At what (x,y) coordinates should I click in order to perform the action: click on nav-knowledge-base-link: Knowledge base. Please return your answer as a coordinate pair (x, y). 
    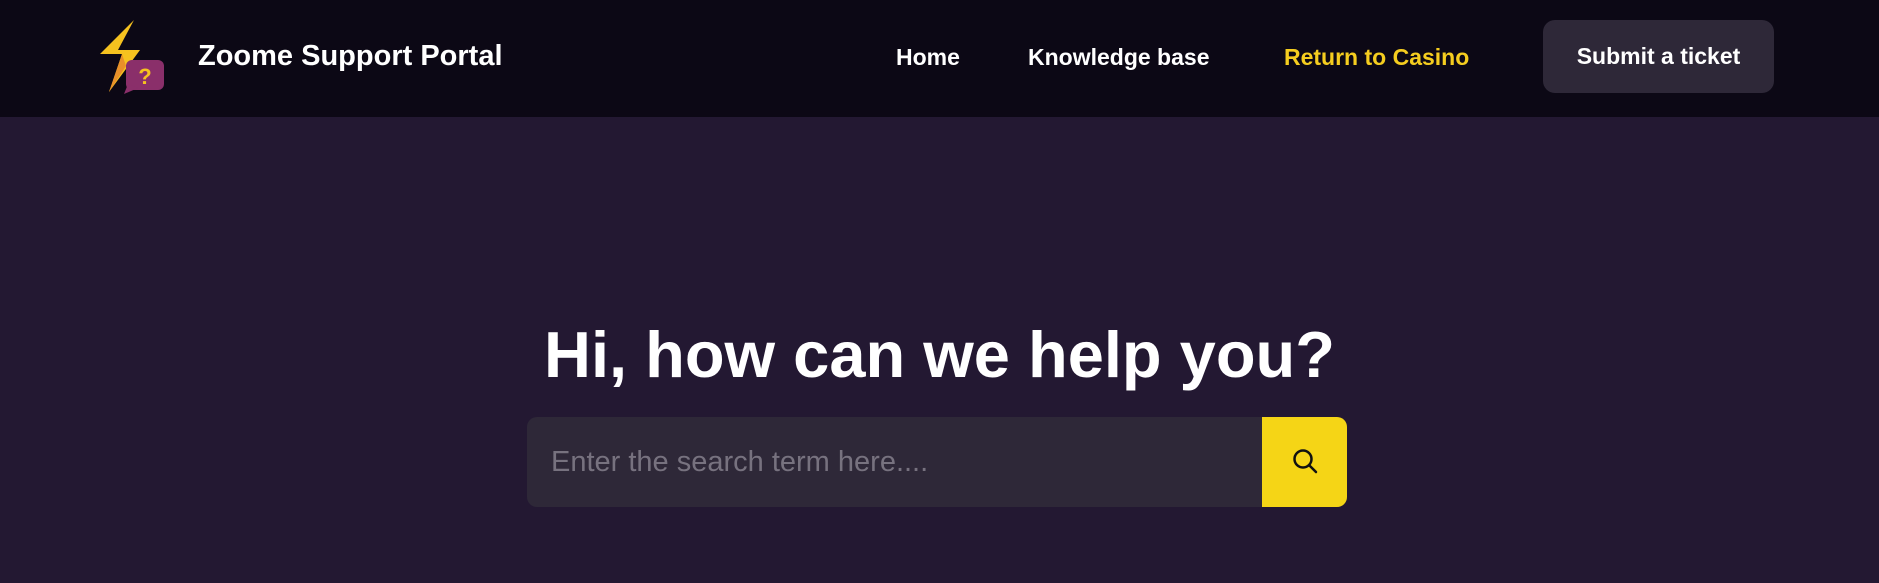
    Looking at the image, I should click on (1118, 57).